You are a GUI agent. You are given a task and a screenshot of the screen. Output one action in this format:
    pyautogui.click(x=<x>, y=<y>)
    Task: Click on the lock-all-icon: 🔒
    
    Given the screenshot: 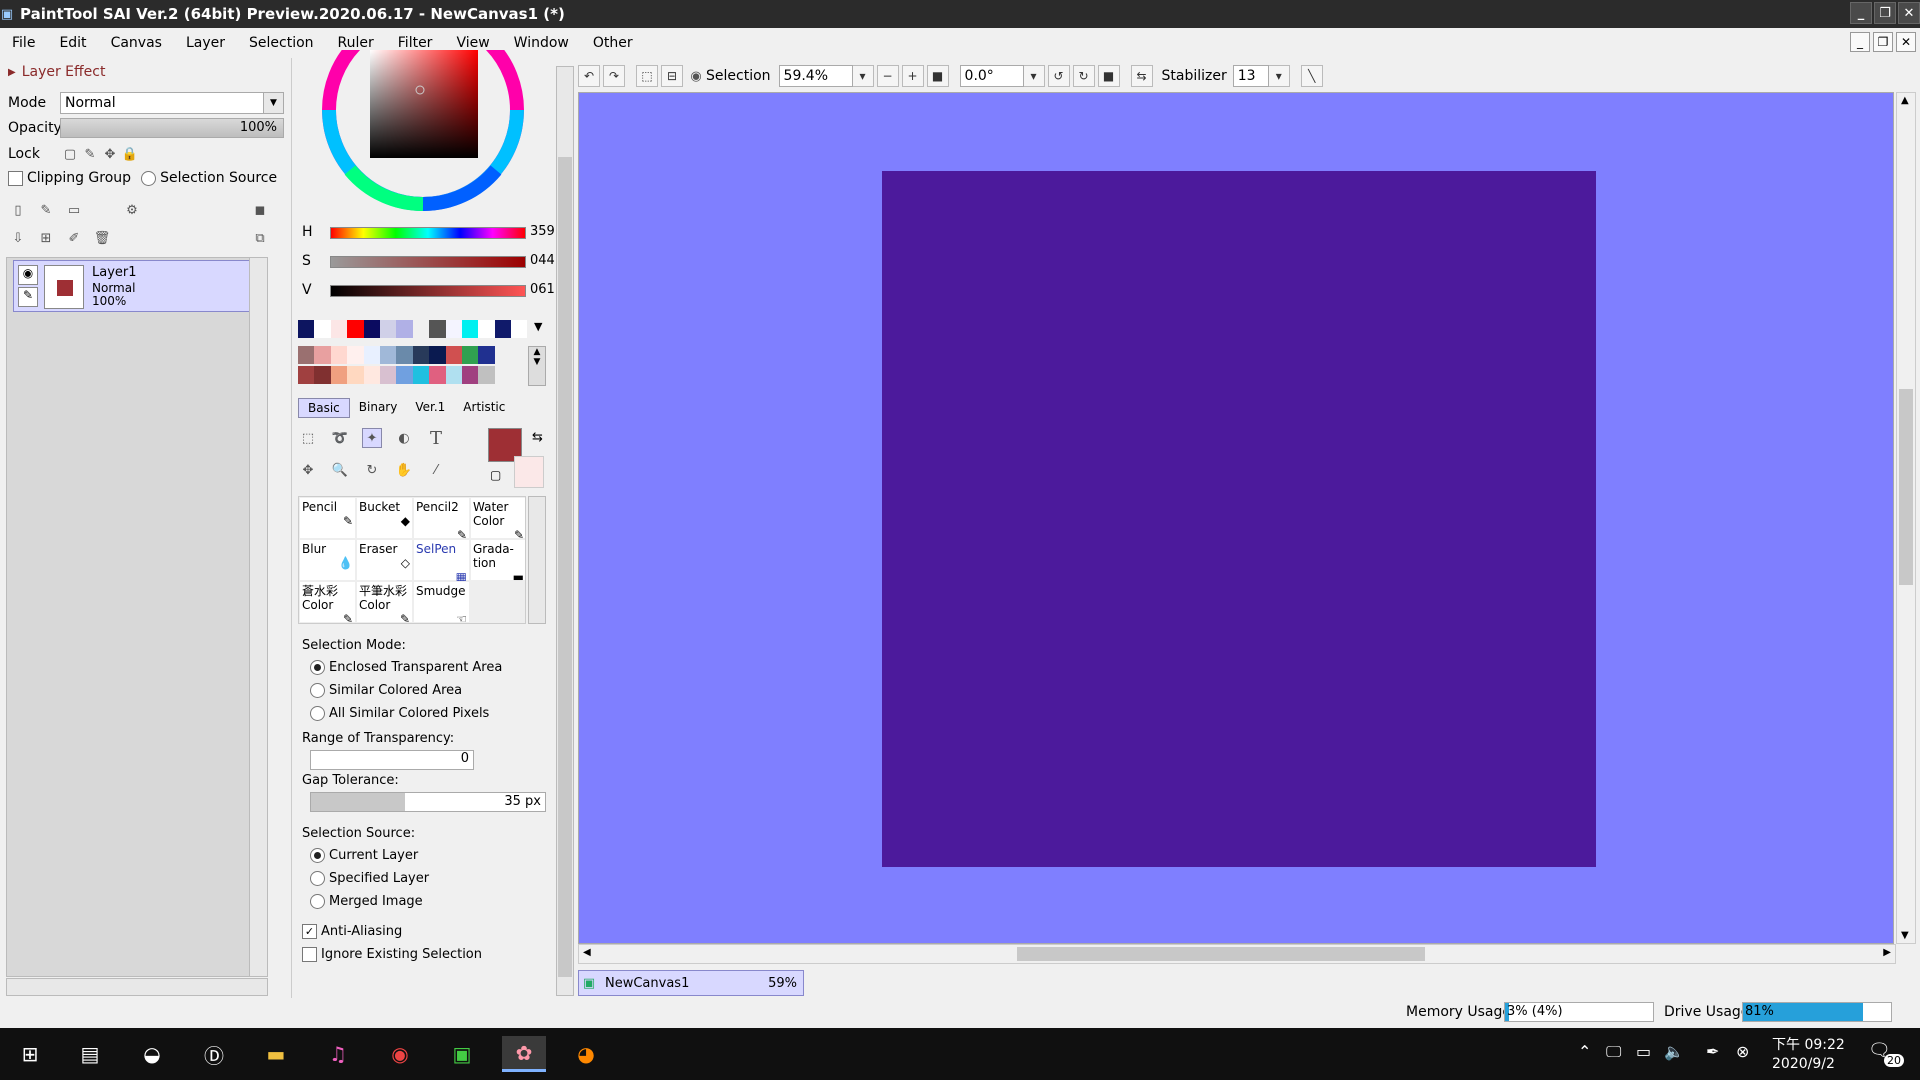 What is the action you would take?
    pyautogui.click(x=130, y=154)
    